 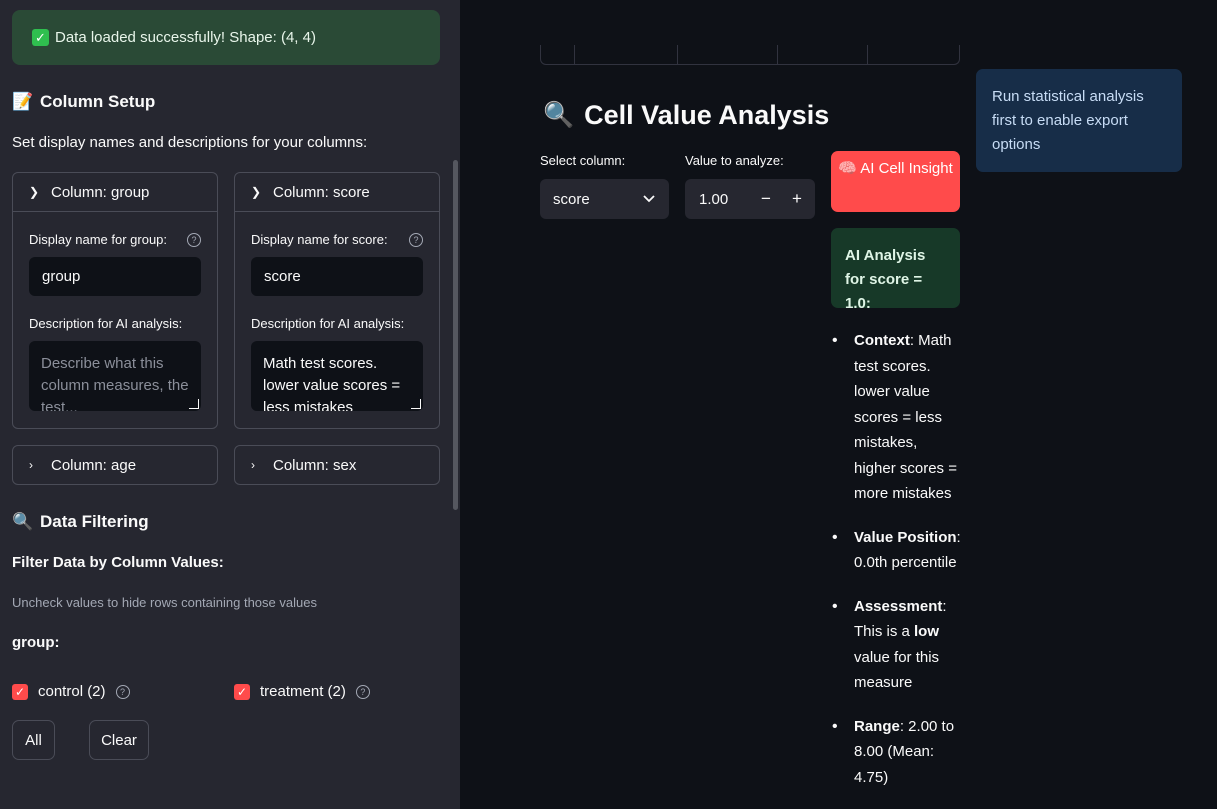 I want to click on ai-analysis-box: AI Analysis for score = 1.0:, so click(x=895, y=270).